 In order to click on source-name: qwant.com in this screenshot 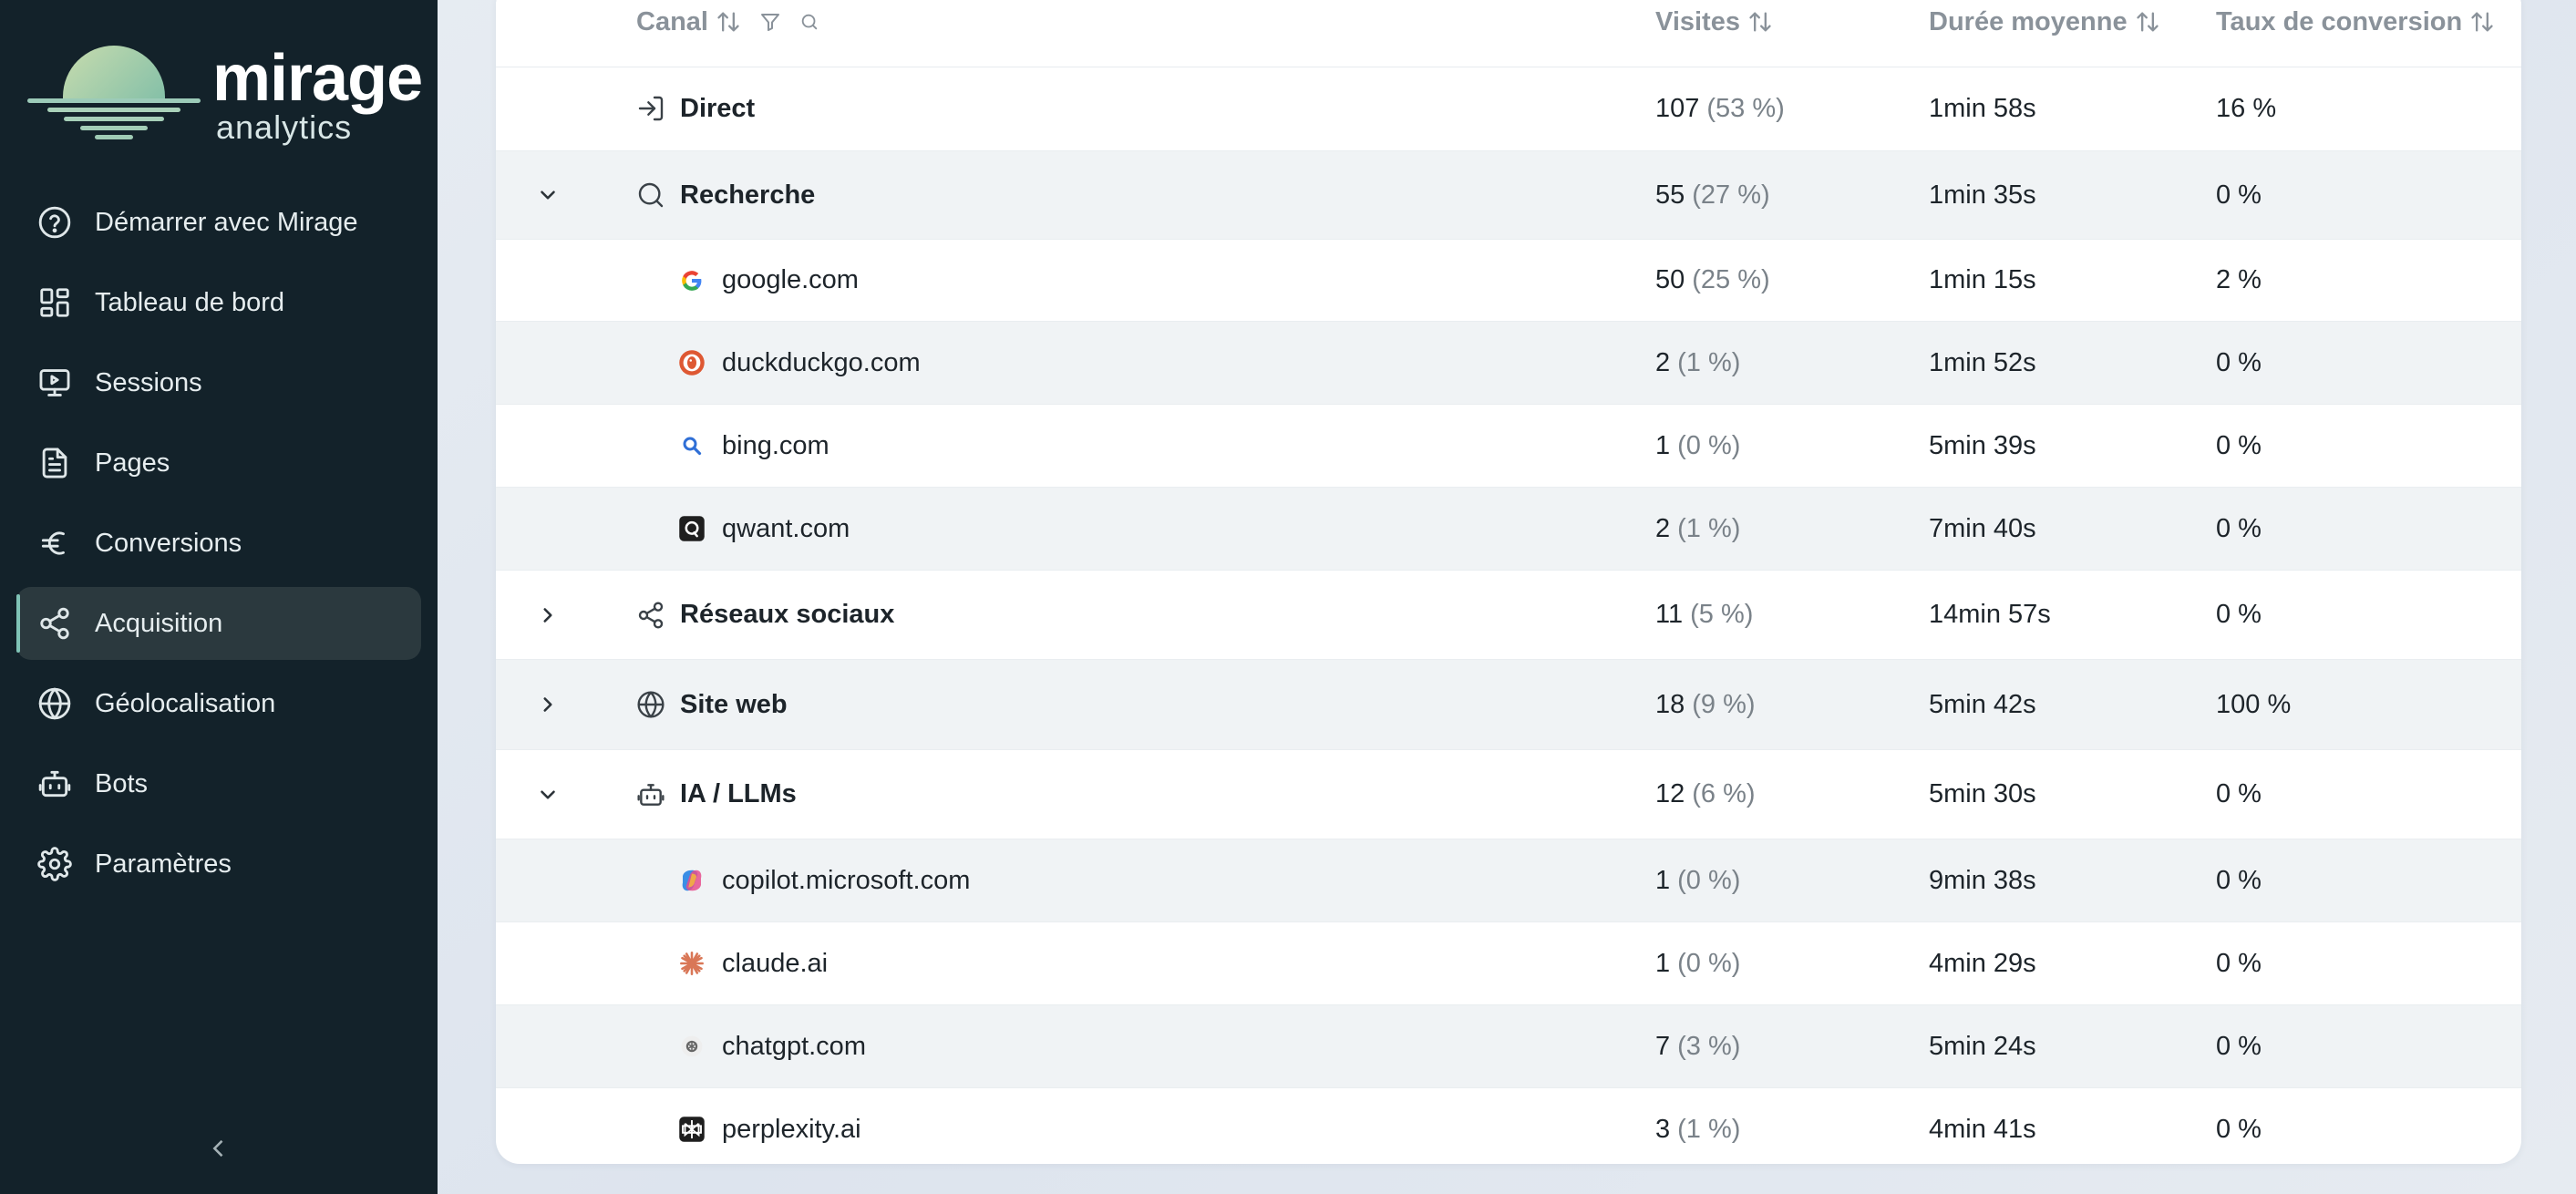, I will do `click(786, 528)`.